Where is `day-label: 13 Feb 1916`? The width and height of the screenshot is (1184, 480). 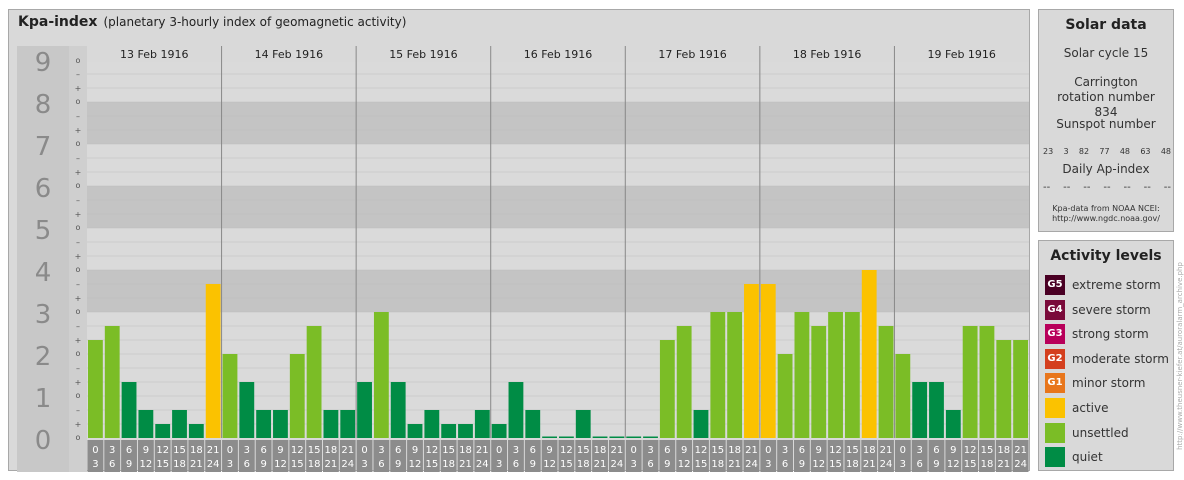
day-label: 13 Feb 1916 is located at coordinates (154, 54).